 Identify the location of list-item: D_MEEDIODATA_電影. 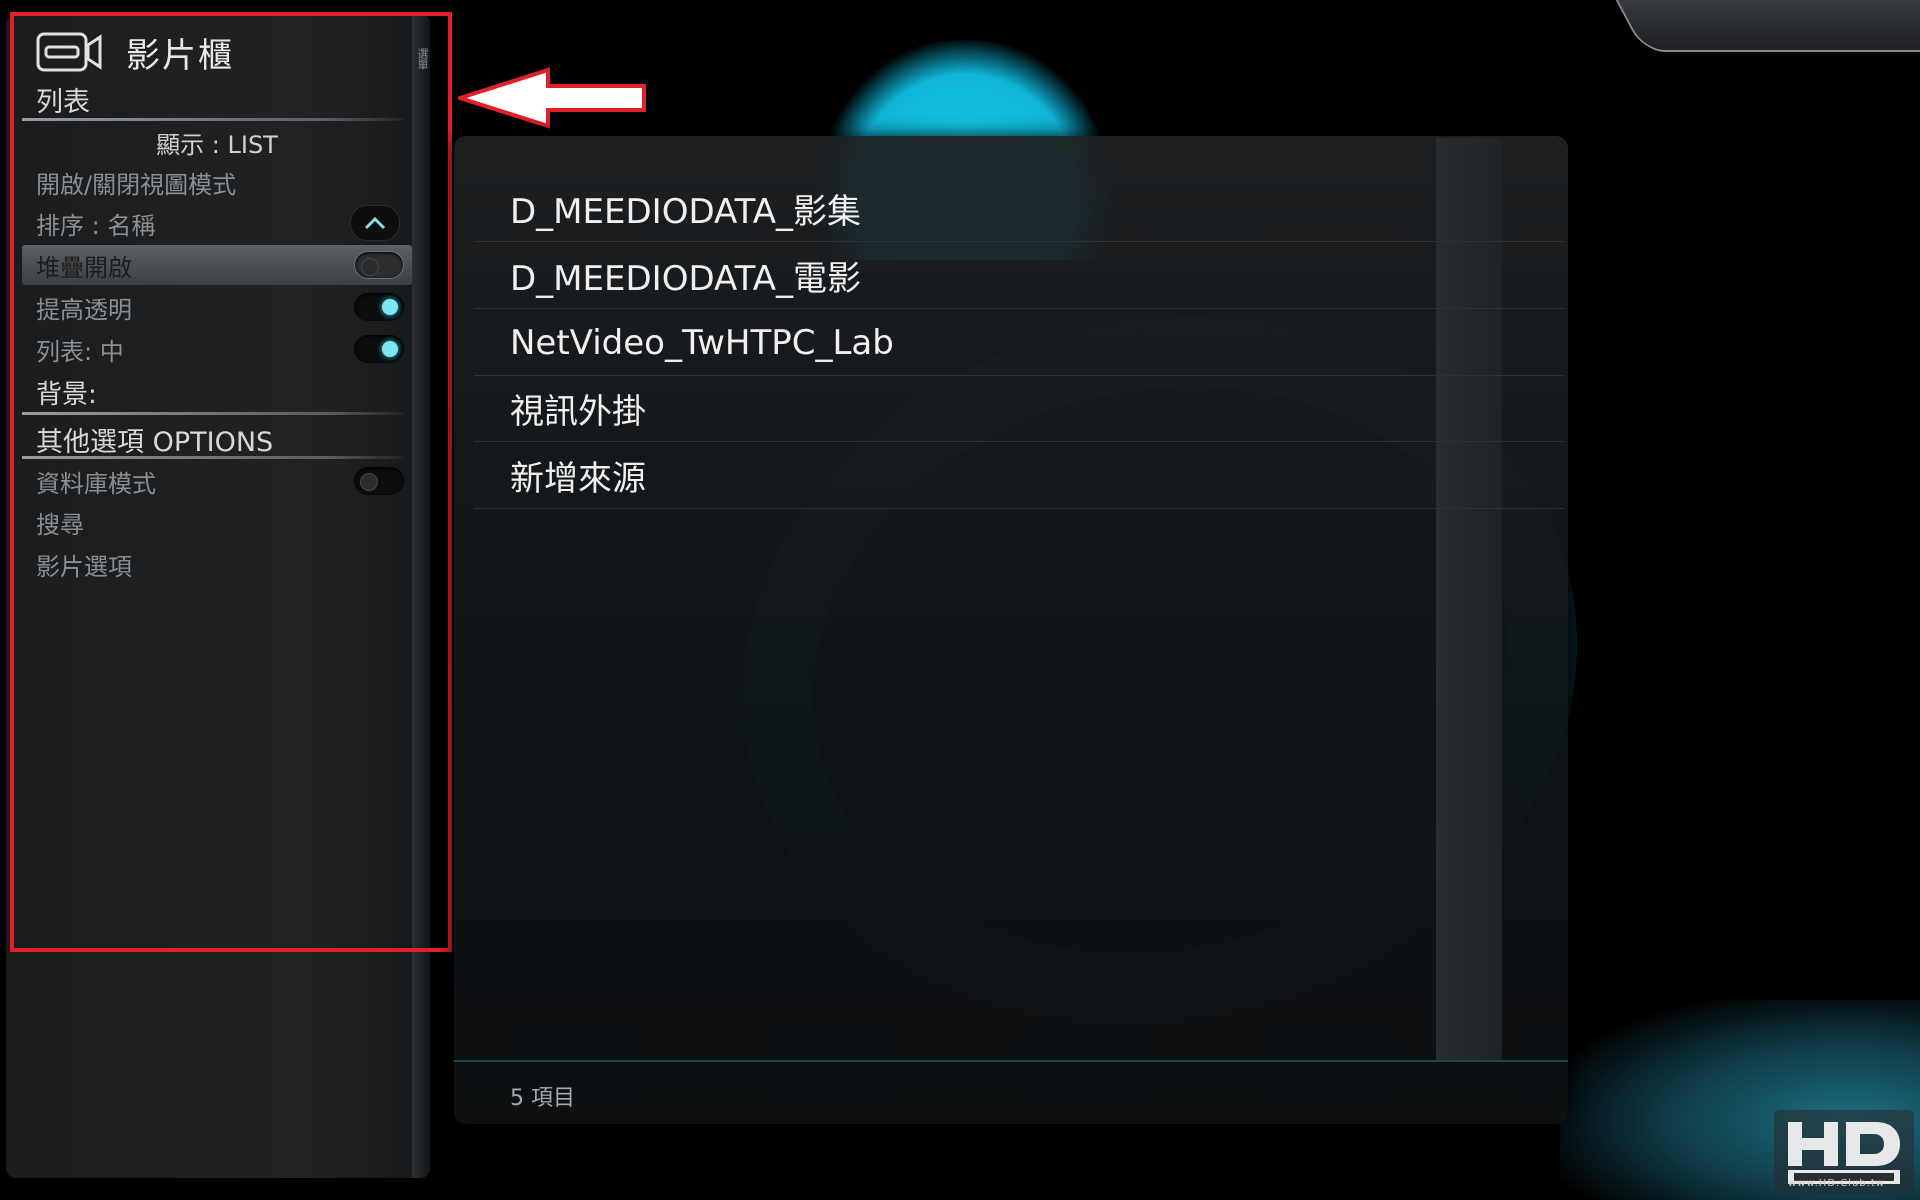
(1019, 276).